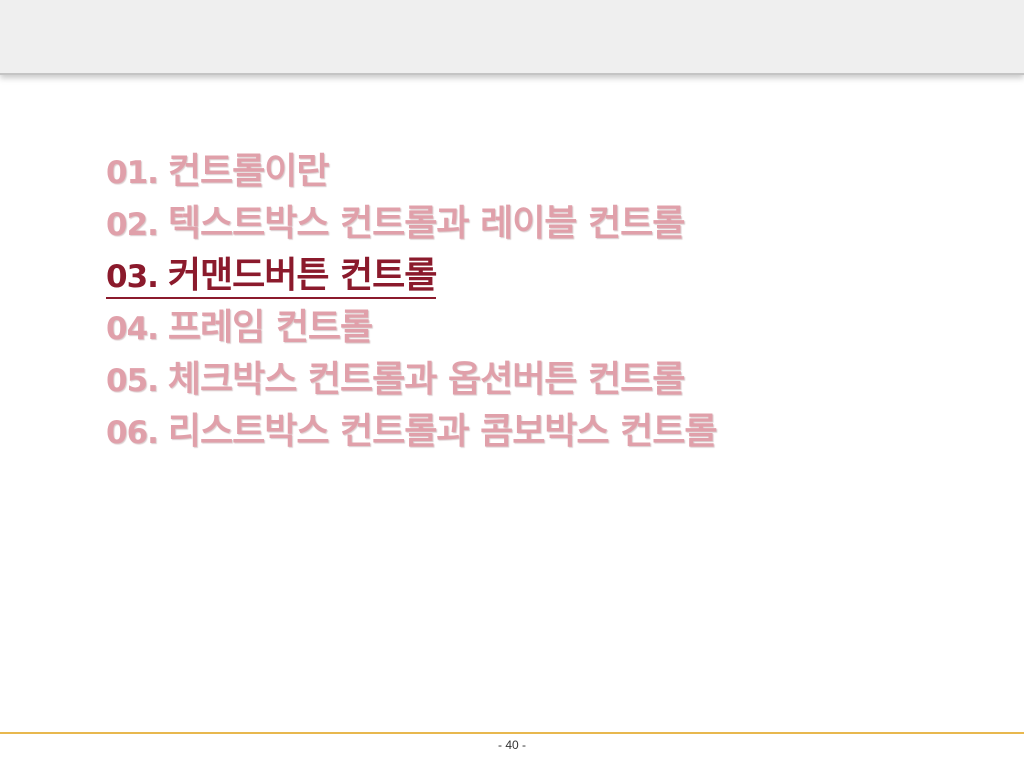 The image size is (1024, 768). Describe the element at coordinates (132, 225) in the screenshot. I see `toc-item-number: 02.` at that location.